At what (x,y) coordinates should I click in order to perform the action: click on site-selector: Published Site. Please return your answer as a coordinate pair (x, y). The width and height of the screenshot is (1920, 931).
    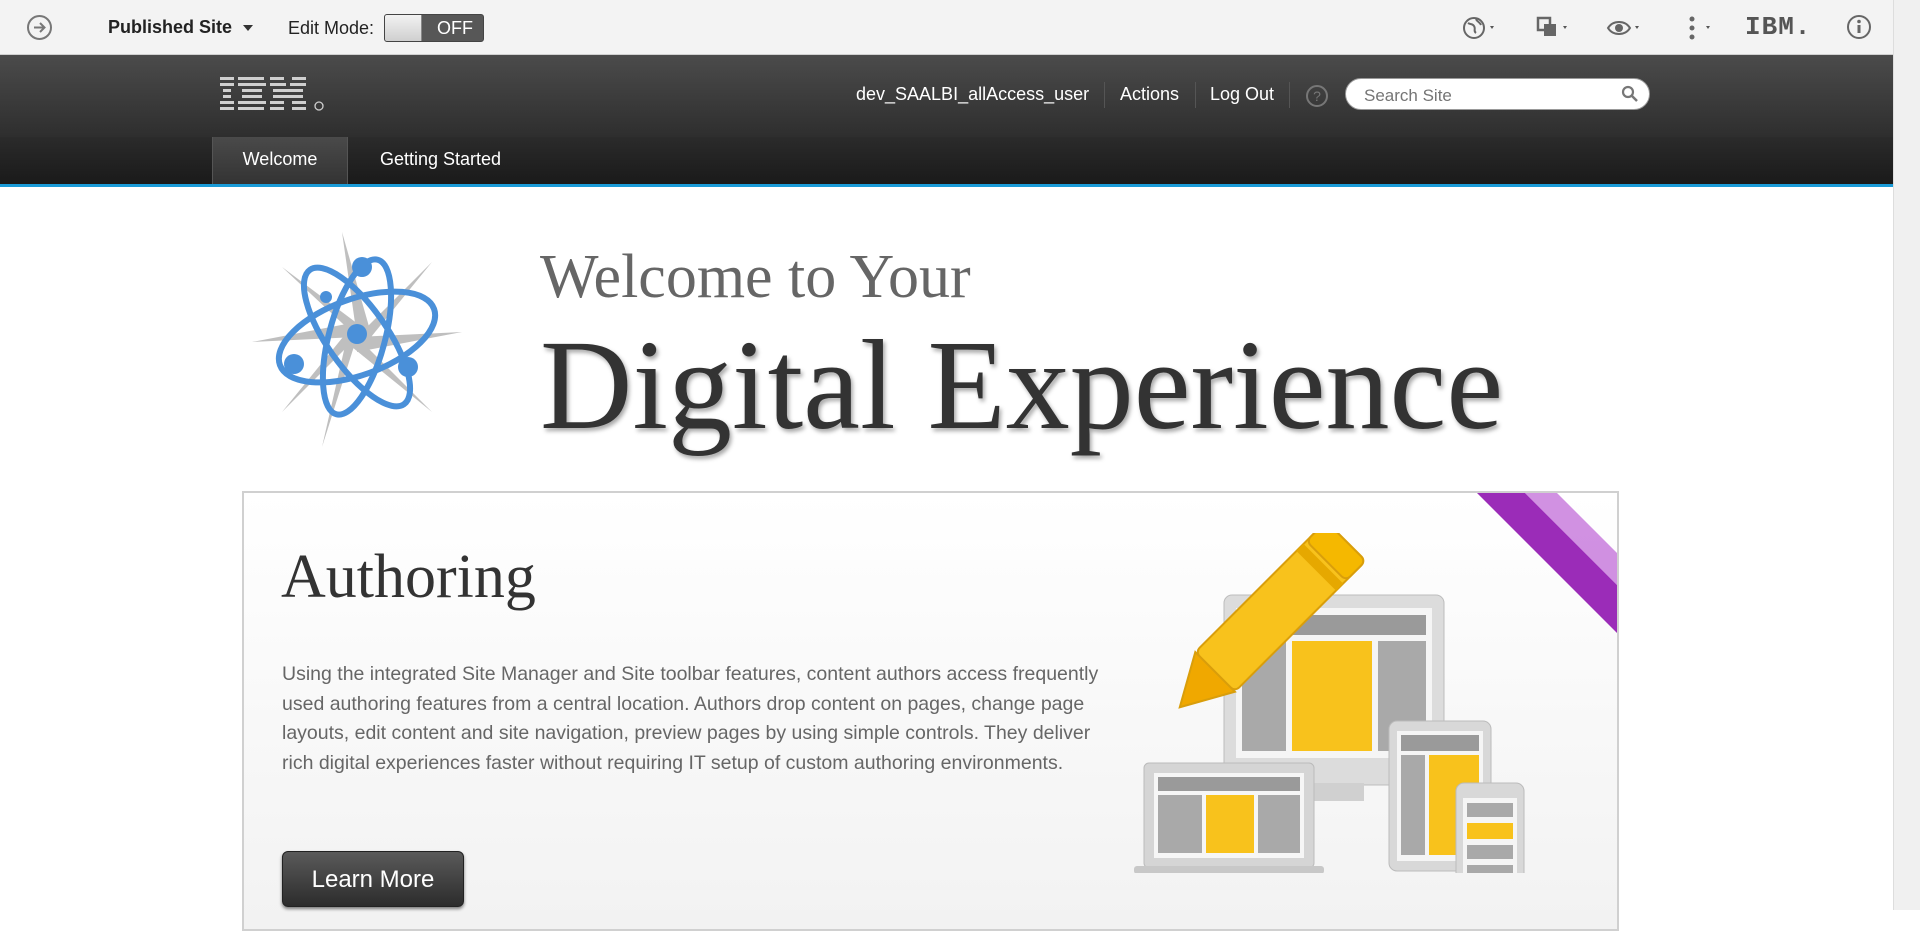
    Looking at the image, I should click on (181, 27).